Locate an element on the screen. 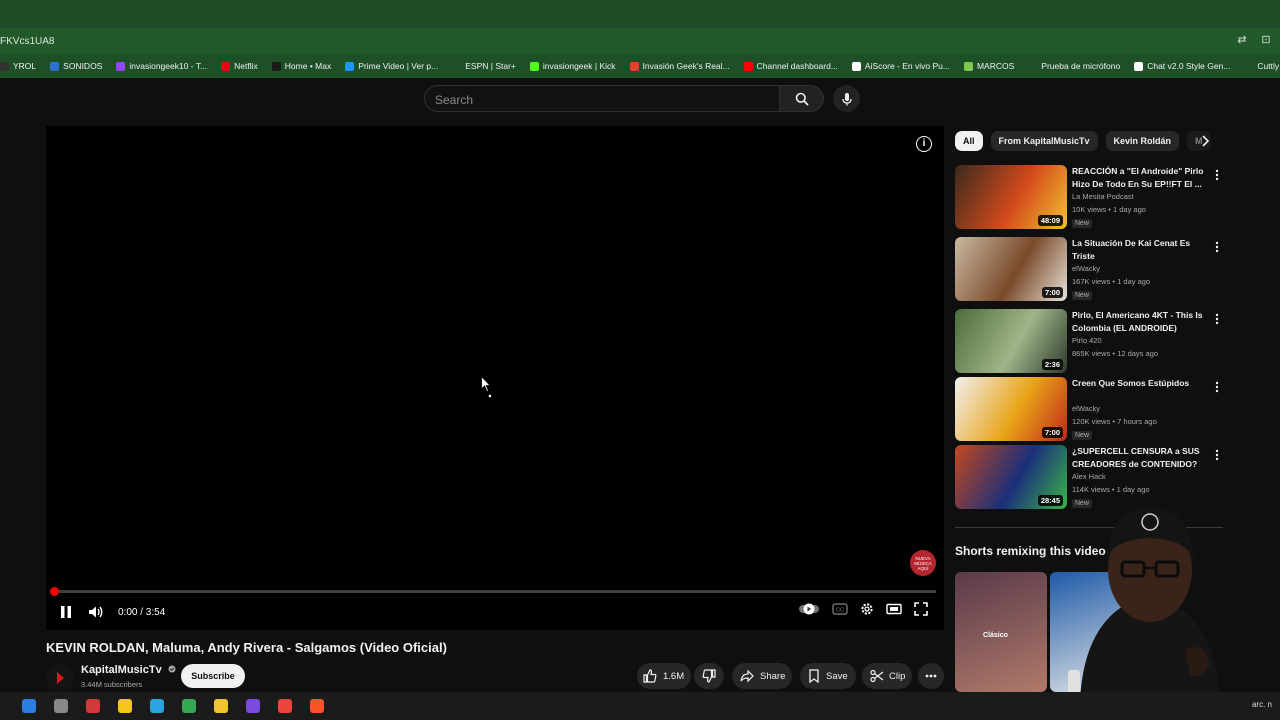  recommendation-channel: La Mesita Podcast is located at coordinates (1103, 196).